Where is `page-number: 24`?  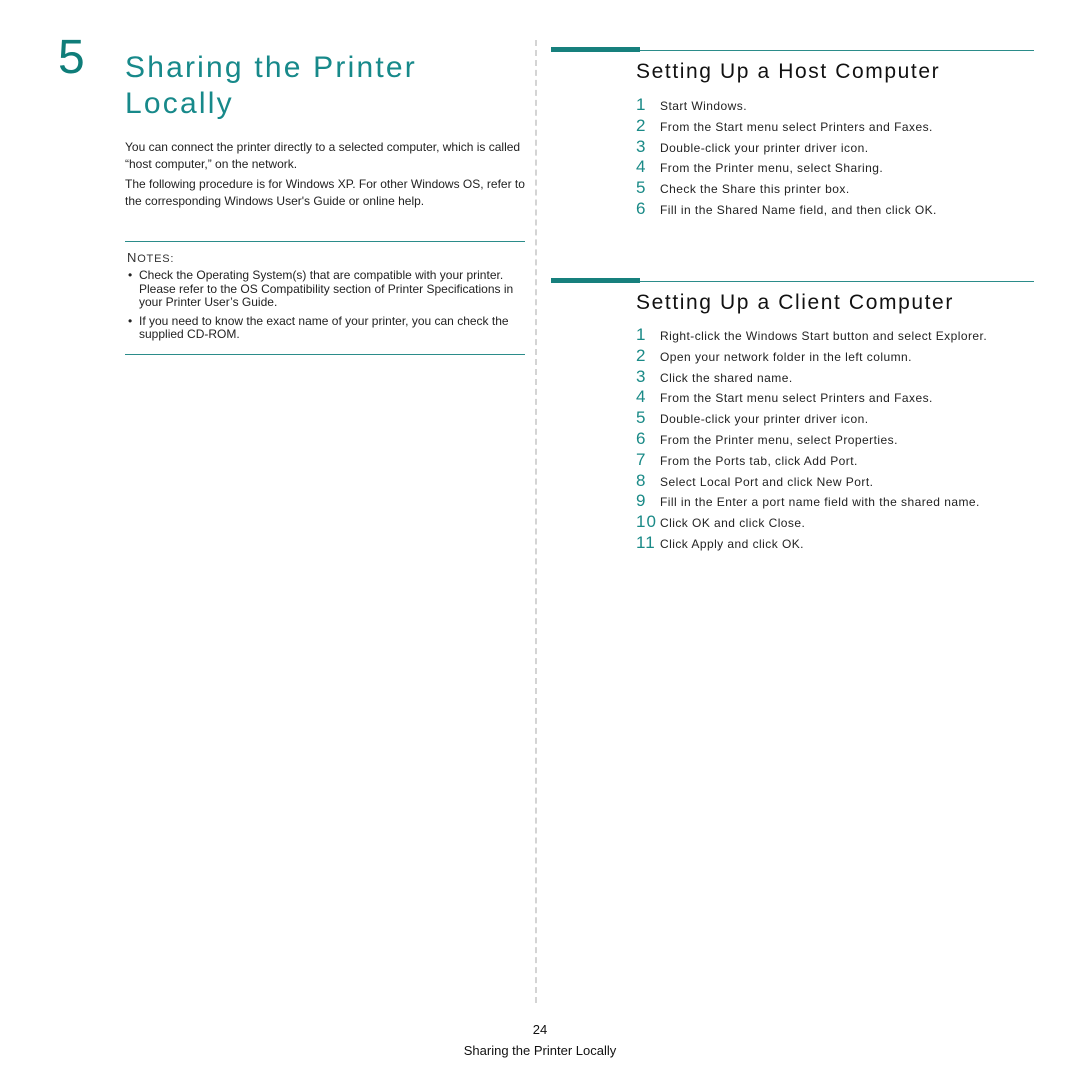
page-number: 24 is located at coordinates (540, 1029).